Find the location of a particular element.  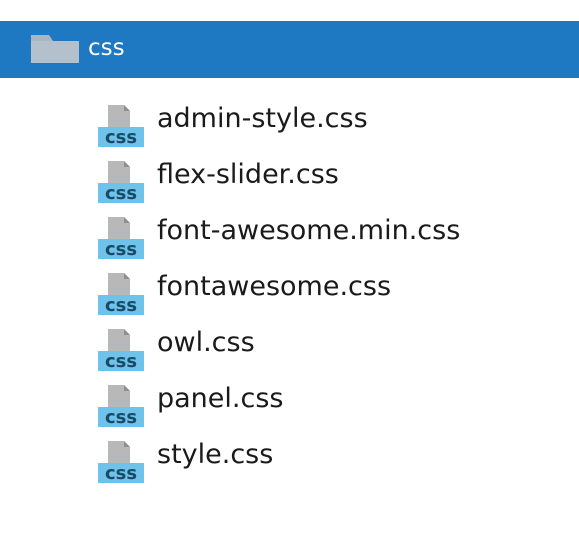

file-label: fontawesome.css is located at coordinates (274, 286).